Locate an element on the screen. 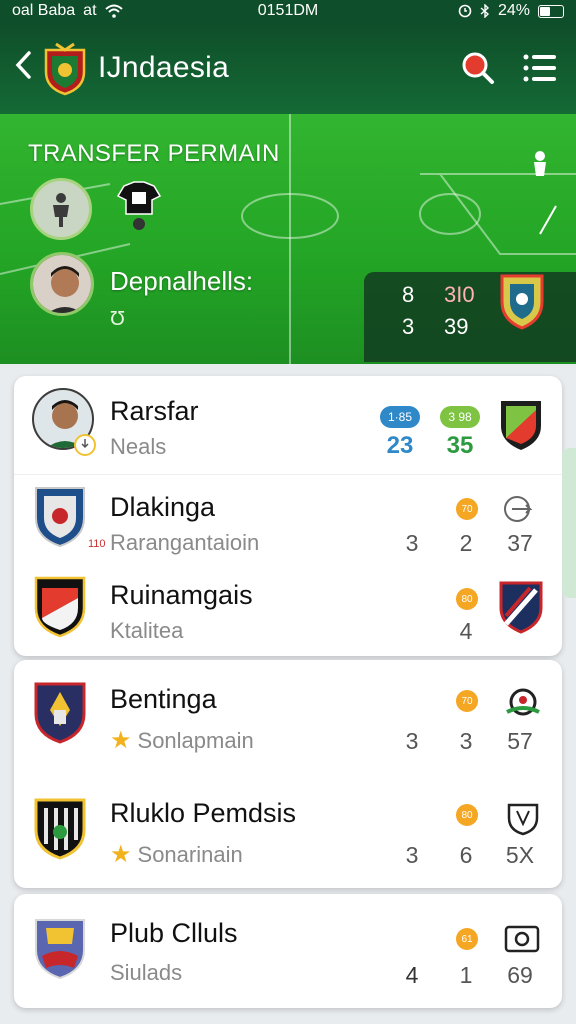 The image size is (576, 1024). row-name: Dlakinga is located at coordinates (163, 507).